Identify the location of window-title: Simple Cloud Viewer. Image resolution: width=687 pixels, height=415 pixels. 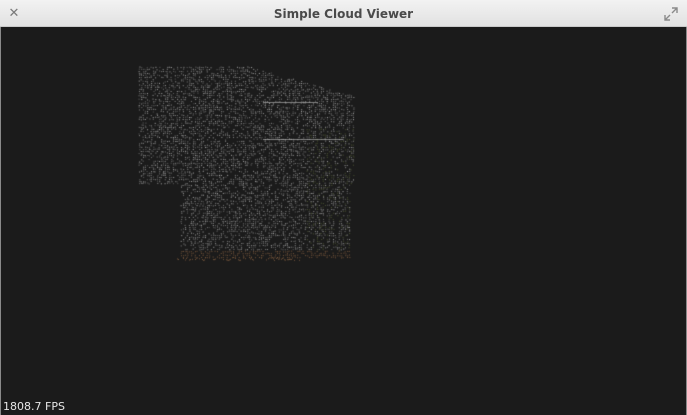
(343, 14).